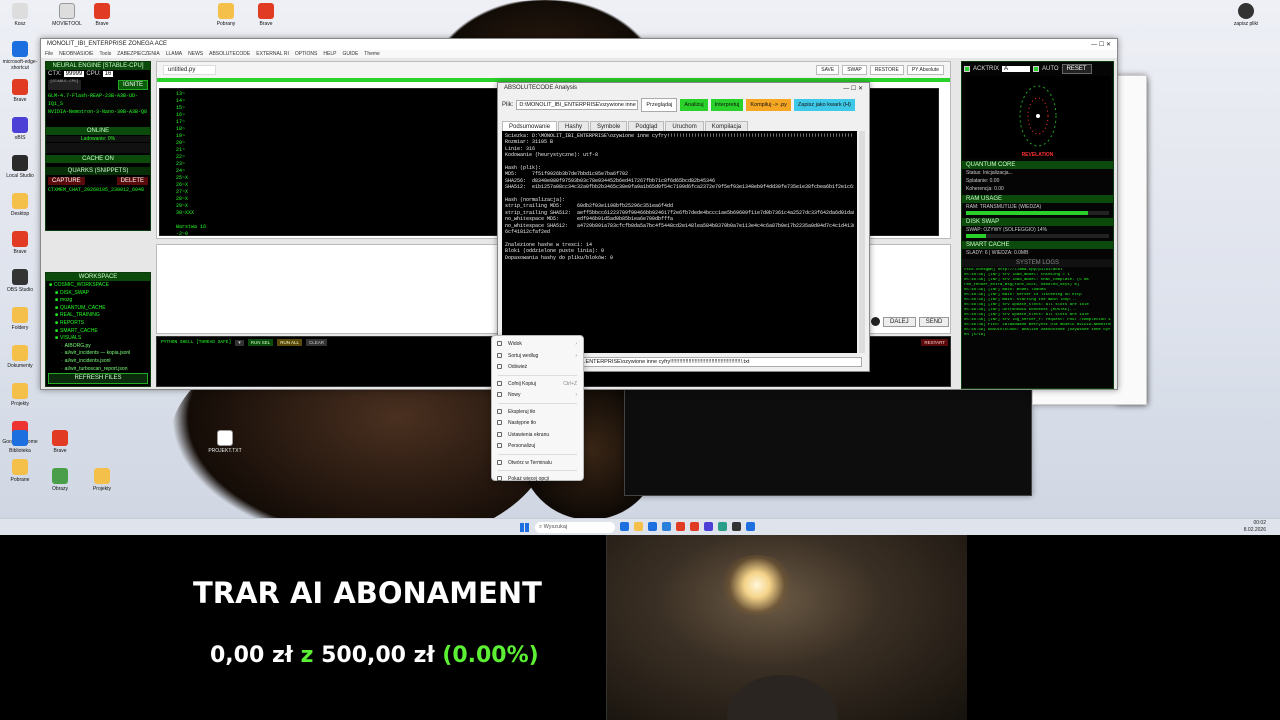 The width and height of the screenshot is (1280, 720). What do you see at coordinates (524, 527) in the screenshot?
I see `start-button` at bounding box center [524, 527].